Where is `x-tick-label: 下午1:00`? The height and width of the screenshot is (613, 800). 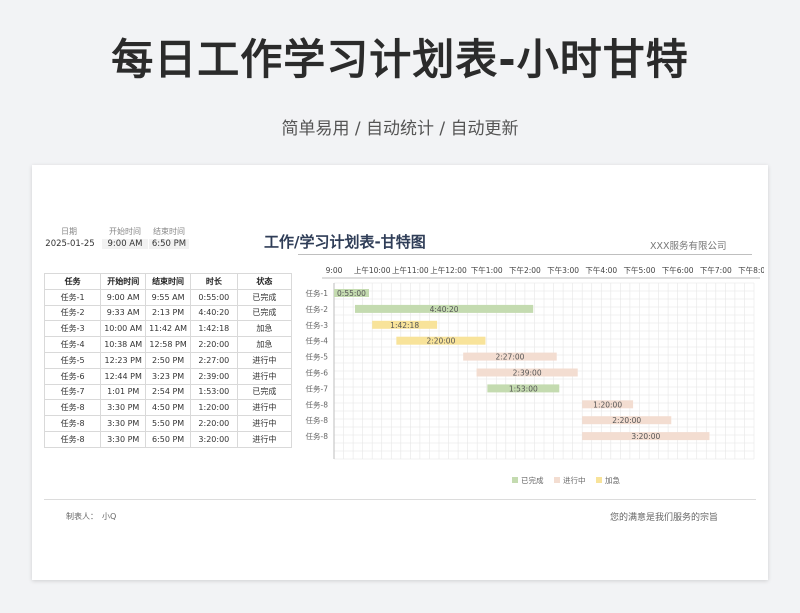
x-tick-label: 下午1:00 is located at coordinates (487, 270).